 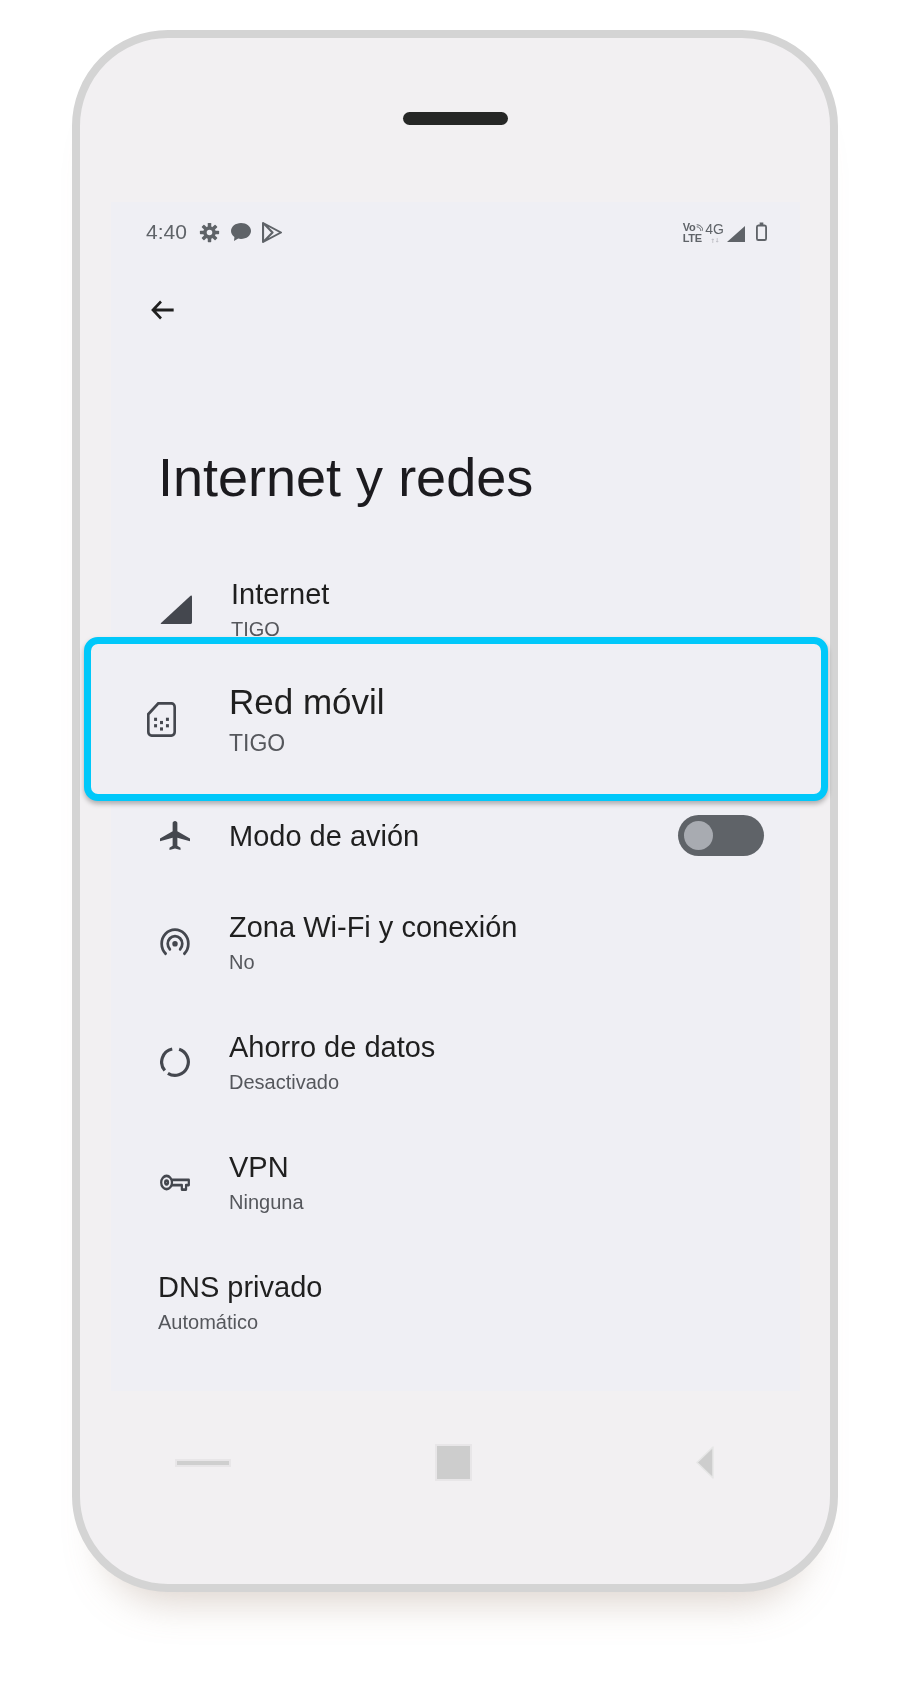 I want to click on setting-summary: No, so click(x=242, y=962).